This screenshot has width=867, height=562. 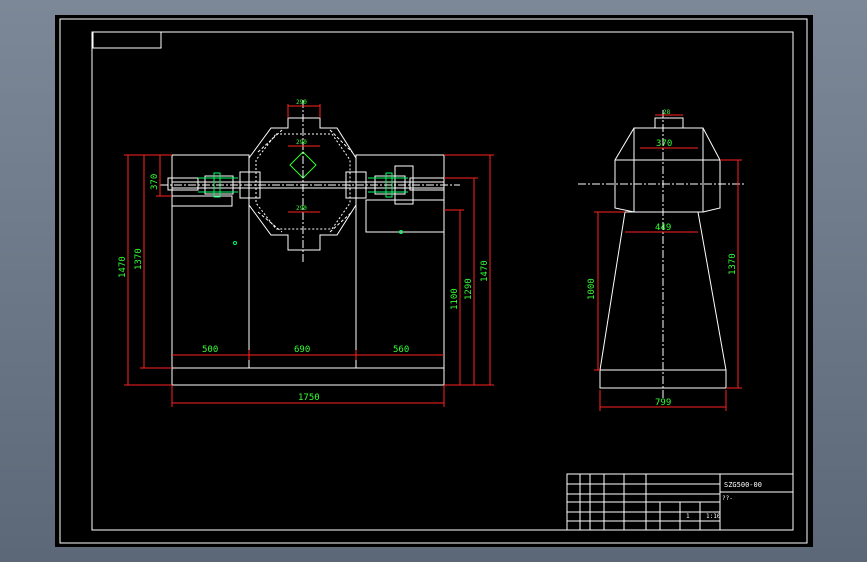 What do you see at coordinates (592, 289) in the screenshot?
I see `dim-side-1000: 1000` at bounding box center [592, 289].